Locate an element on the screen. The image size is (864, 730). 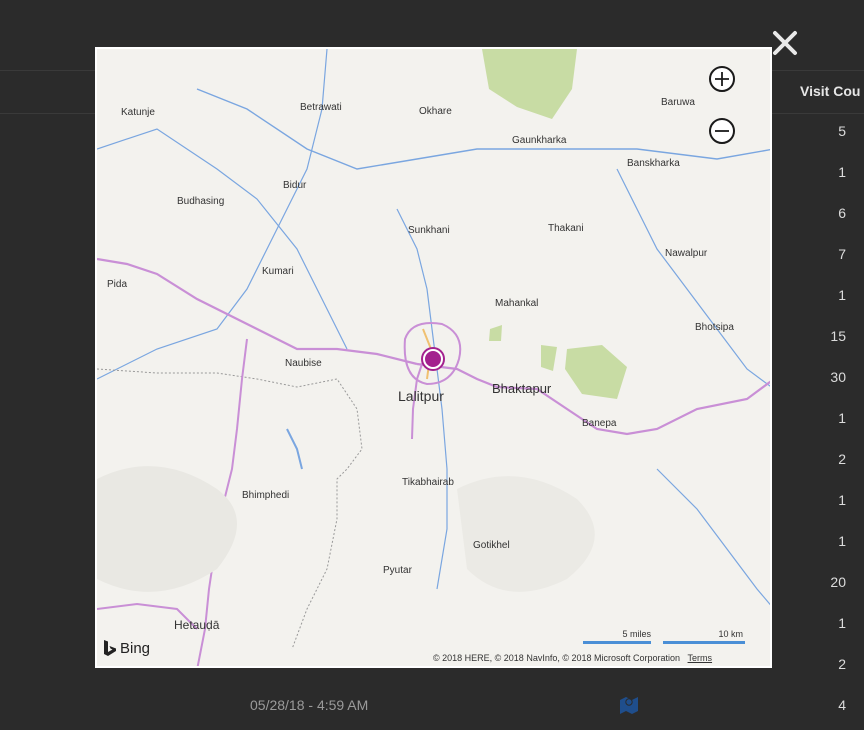
place-label: Pyutar is located at coordinates (397, 570).